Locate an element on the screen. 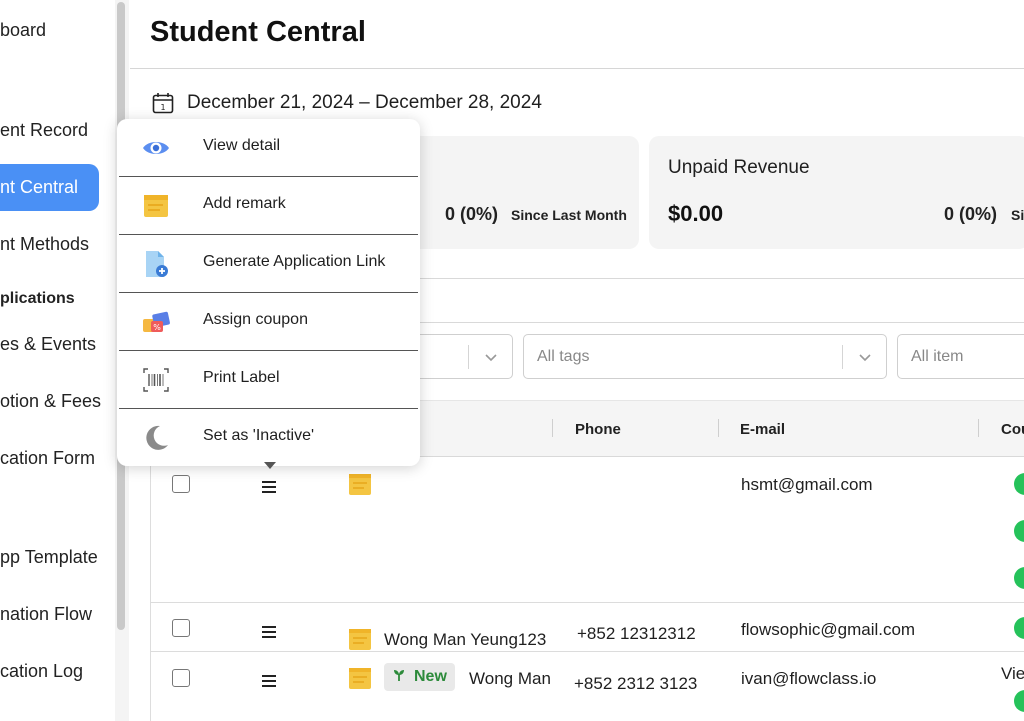  card-title: Unpaid Revenue is located at coordinates (739, 167).